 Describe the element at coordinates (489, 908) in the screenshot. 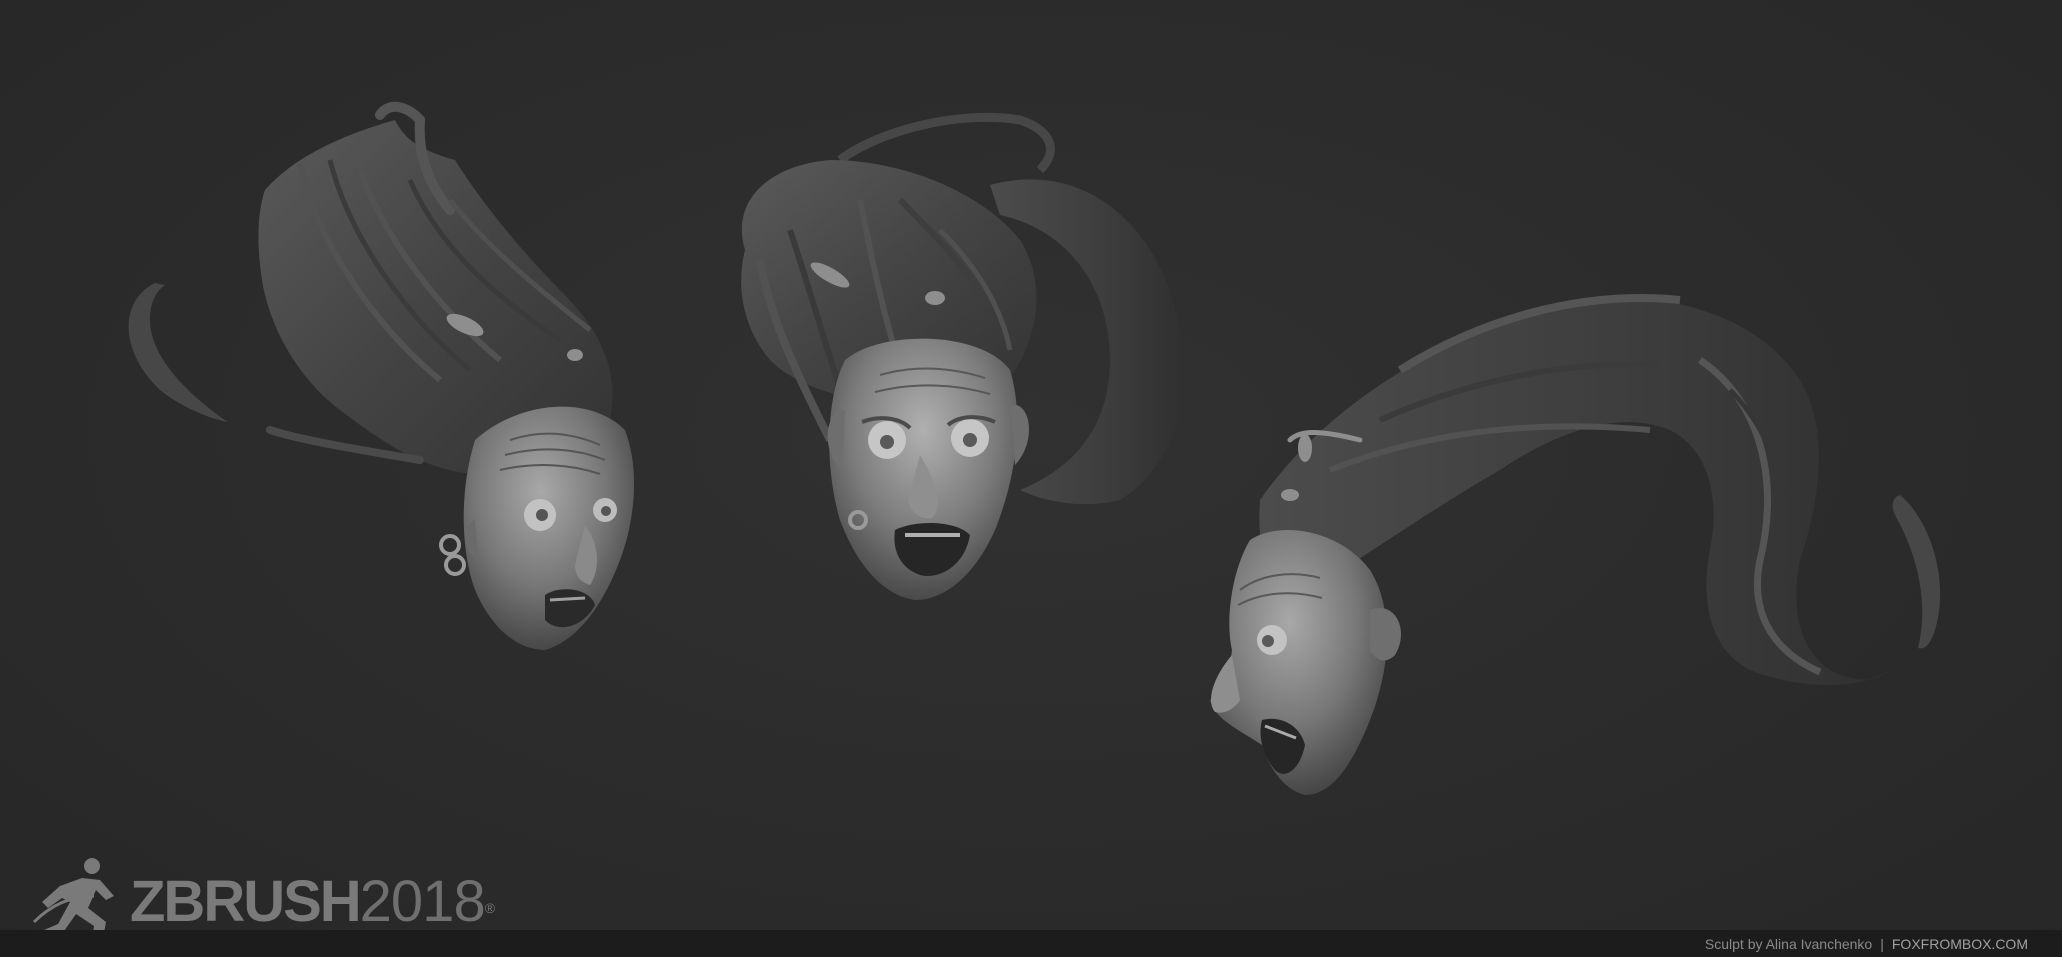

I see `logo-registered-mark: ®` at that location.